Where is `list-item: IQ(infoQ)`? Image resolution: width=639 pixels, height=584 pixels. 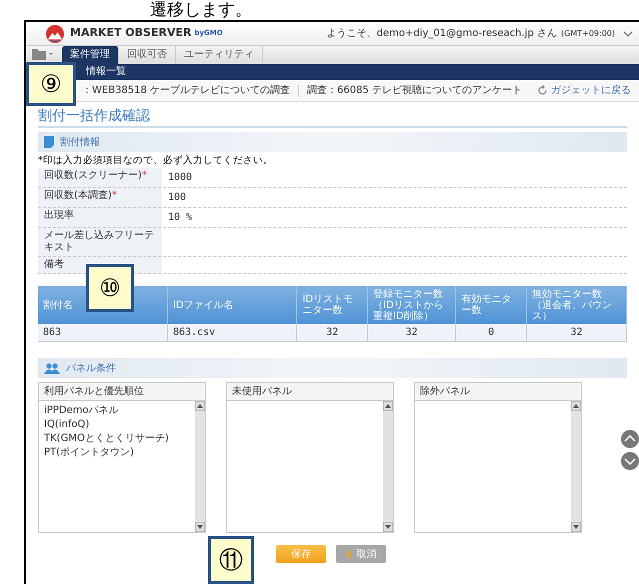 list-item: IQ(infoQ) is located at coordinates (117, 425).